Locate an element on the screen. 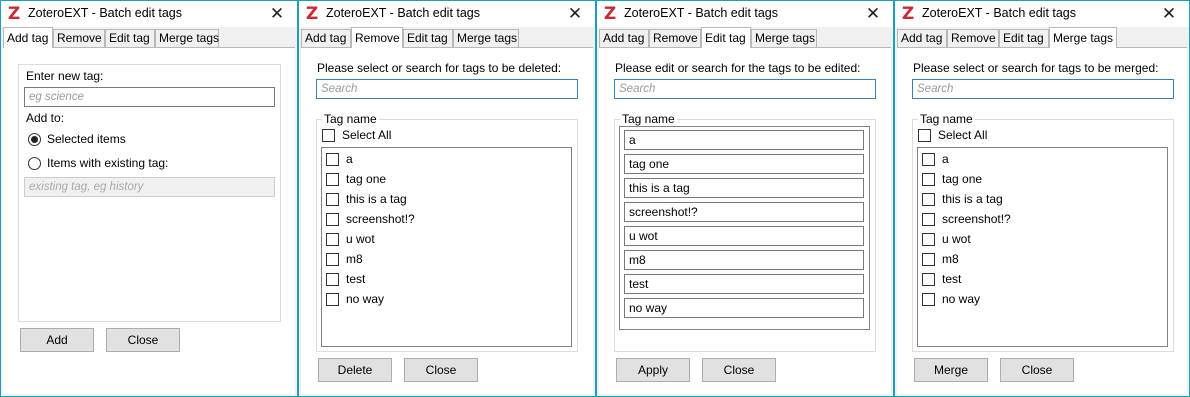  existing-tag-input: existing tag, eg history is located at coordinates (149, 187).